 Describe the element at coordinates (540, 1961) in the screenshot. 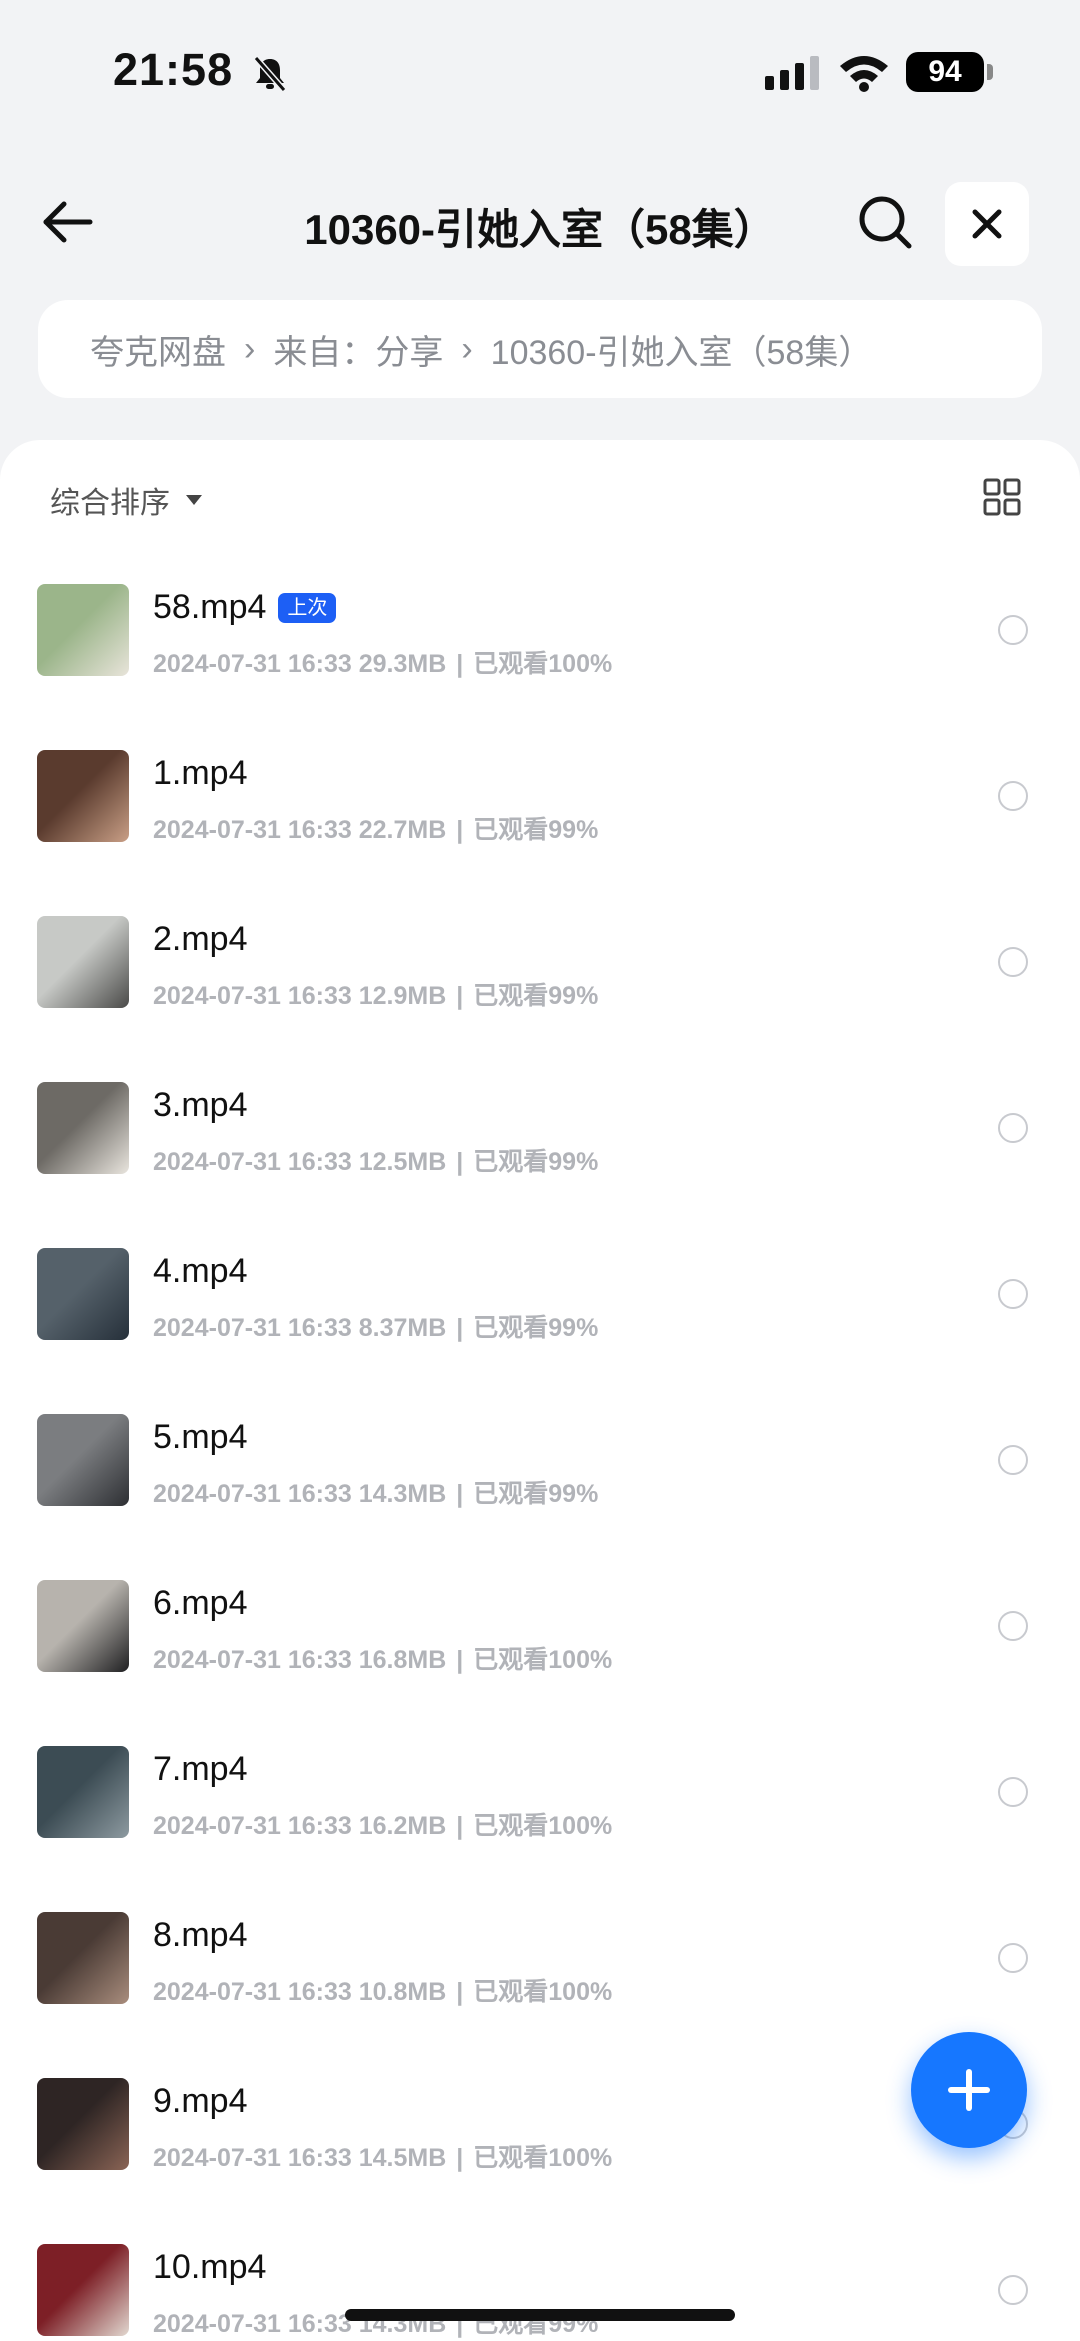

I see `file-row: 8.mp4 2024-07-31 16:33 10.8MB | 已观看100%` at that location.